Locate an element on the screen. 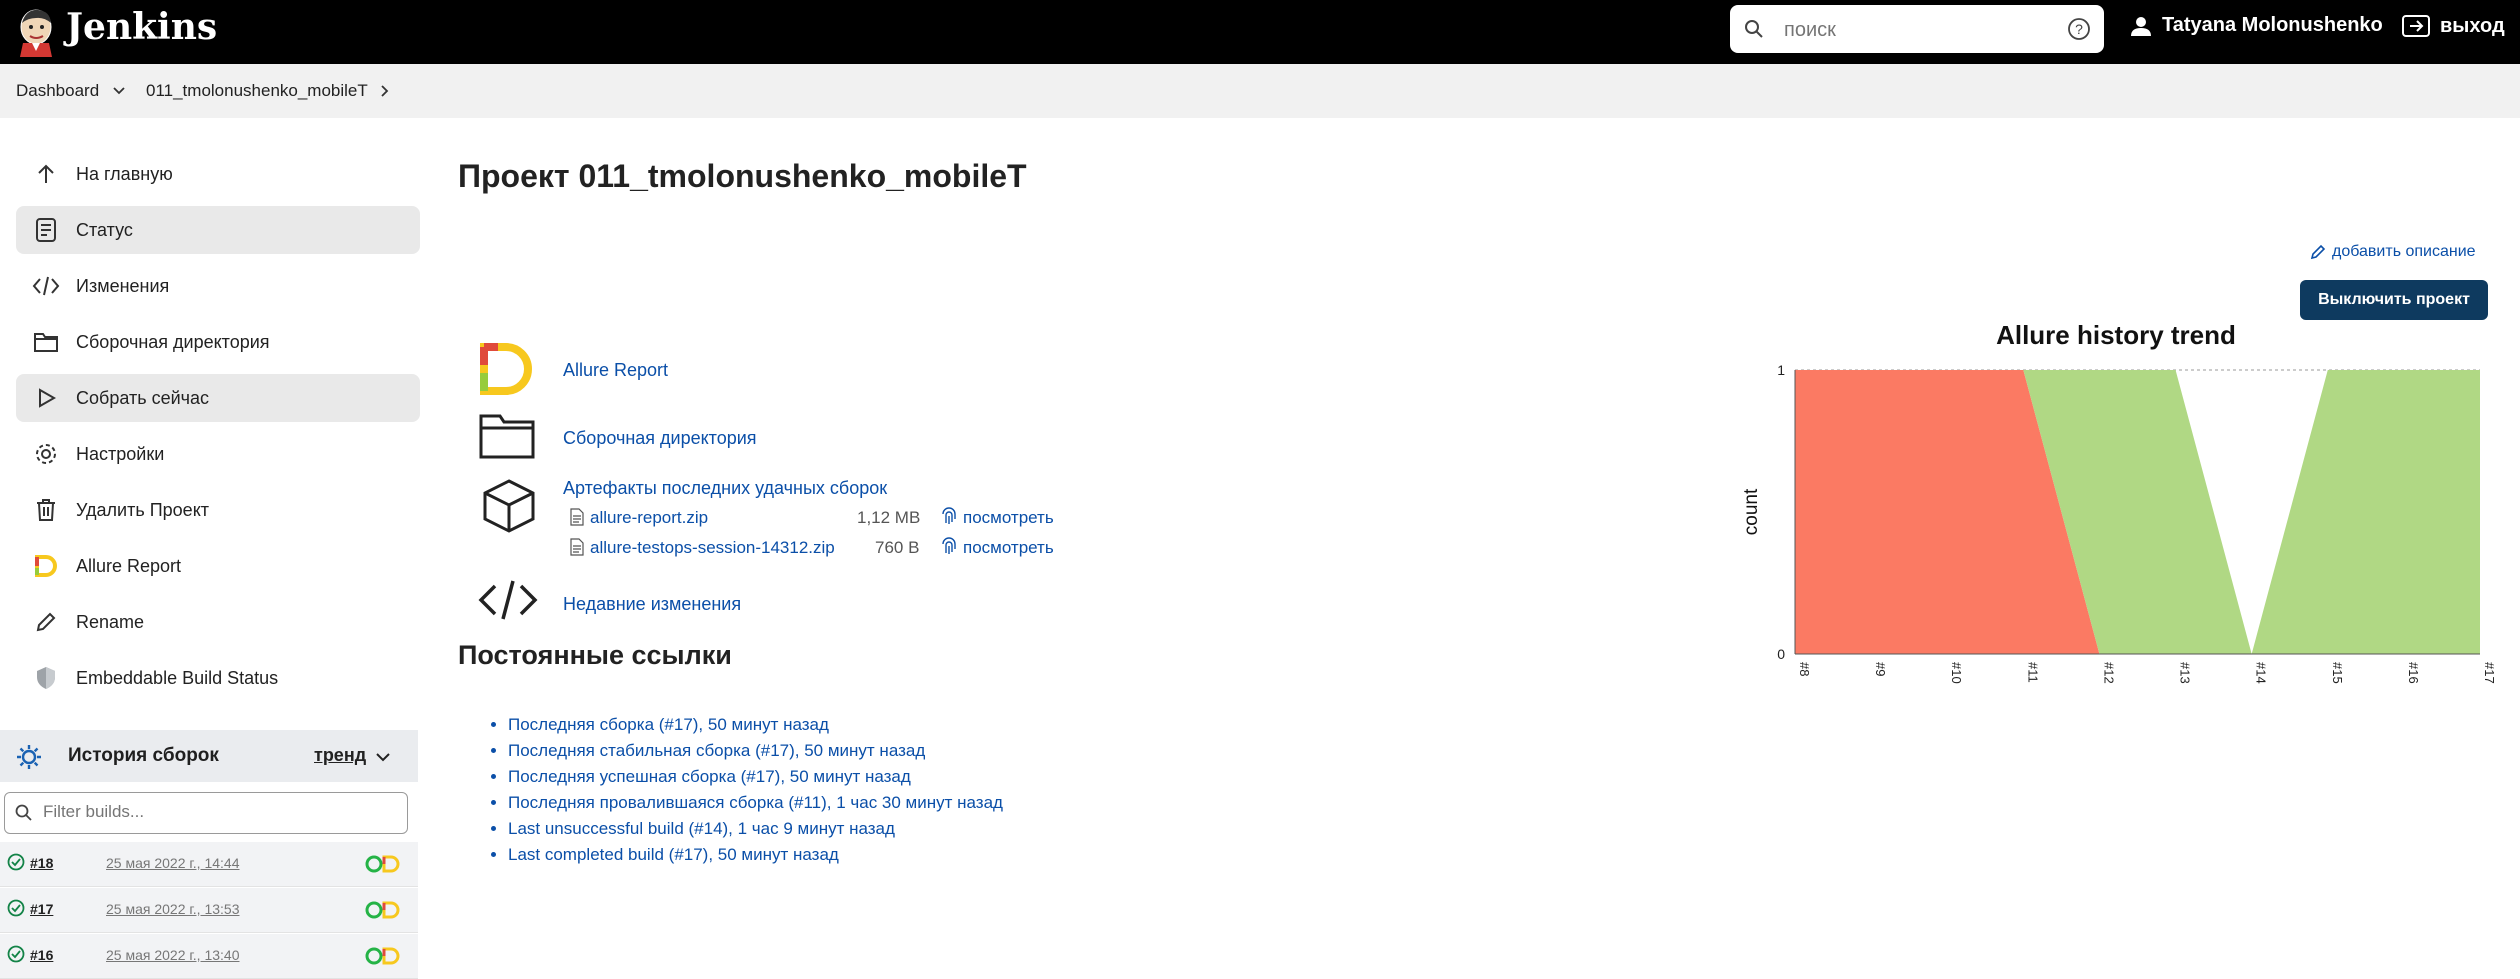 The height and width of the screenshot is (979, 2520). list-item: Последняя сборка (#17), 50 минут назад is located at coordinates (755, 725).